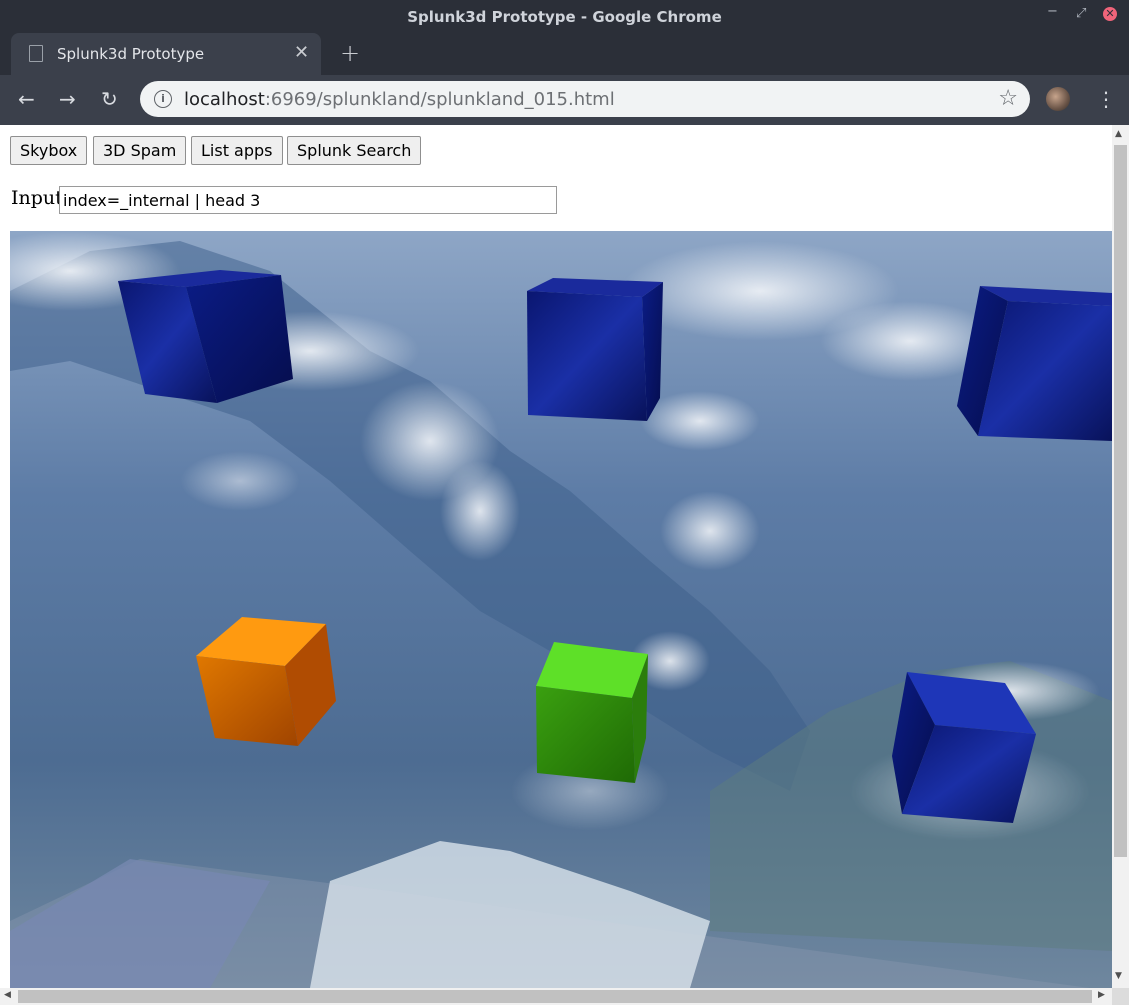 The image size is (1129, 1005). I want to click on splunk-search-button: Splunk Search, so click(354, 150).